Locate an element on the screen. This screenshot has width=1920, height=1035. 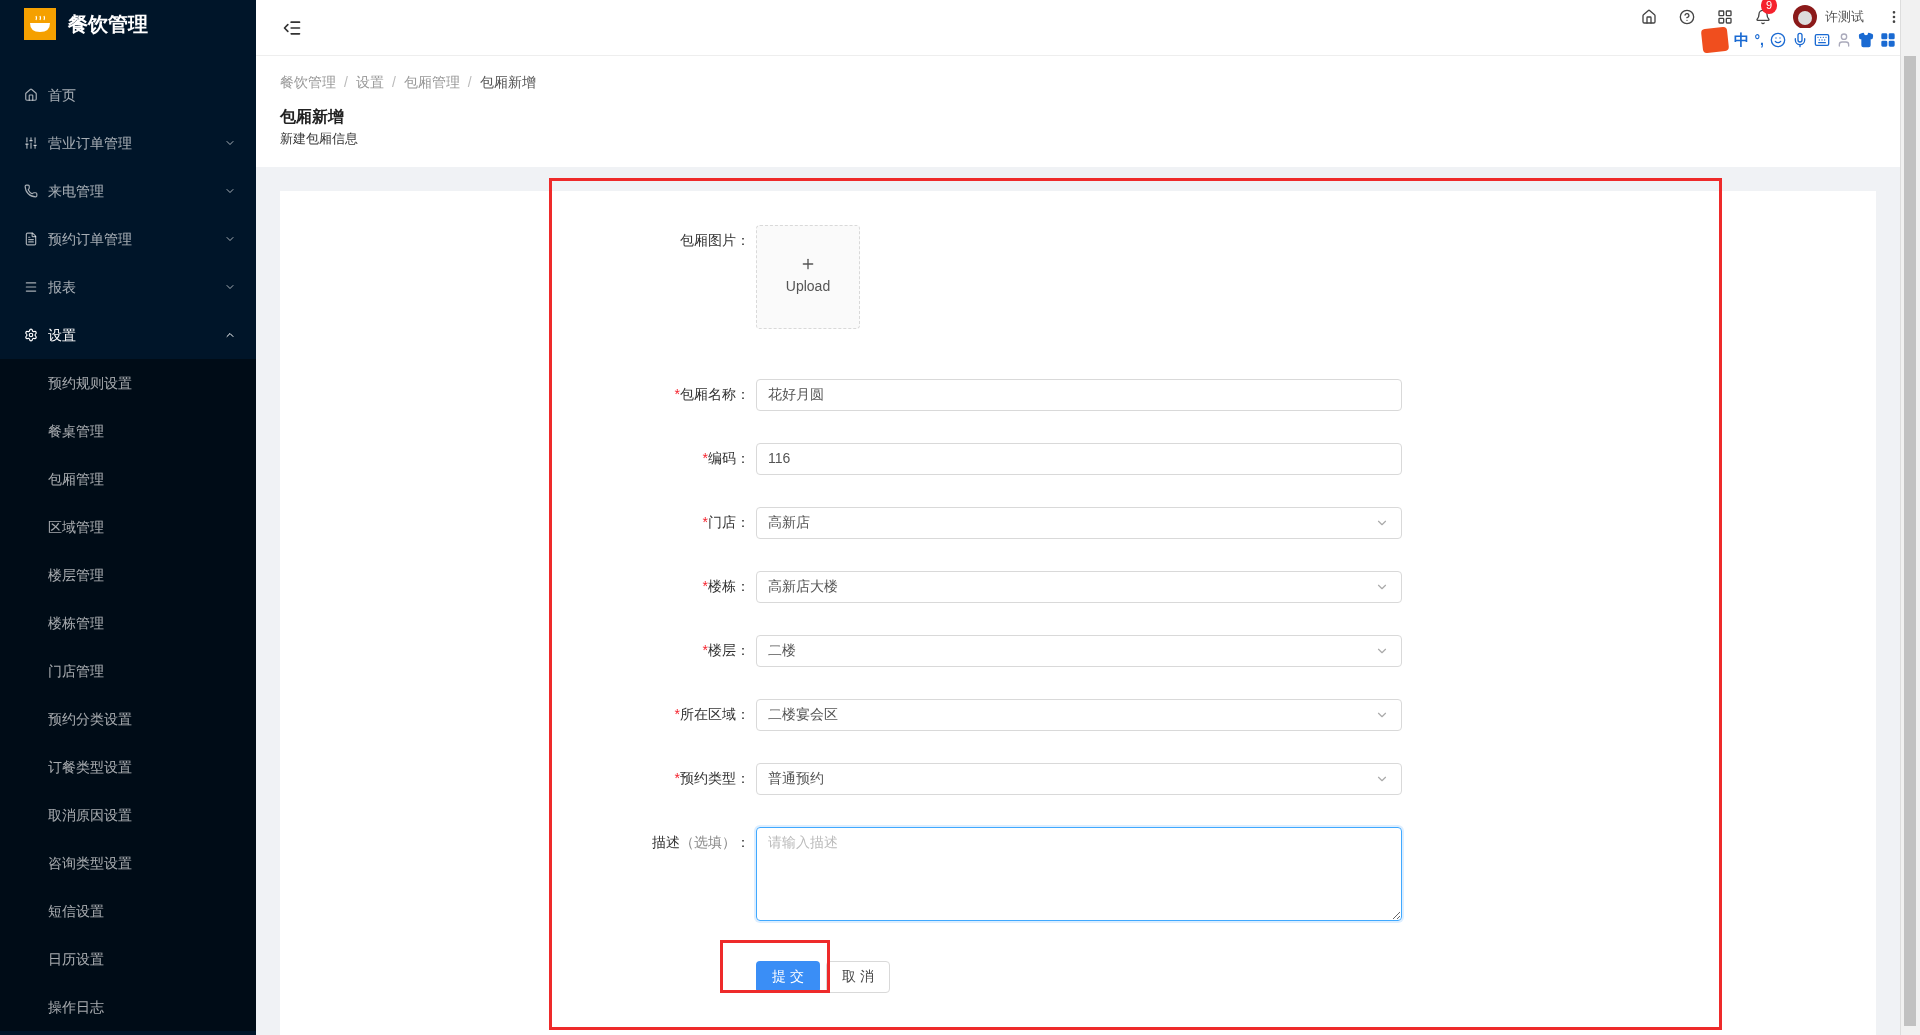
breadcrumb-link: 包厢新增 is located at coordinates (507, 82).